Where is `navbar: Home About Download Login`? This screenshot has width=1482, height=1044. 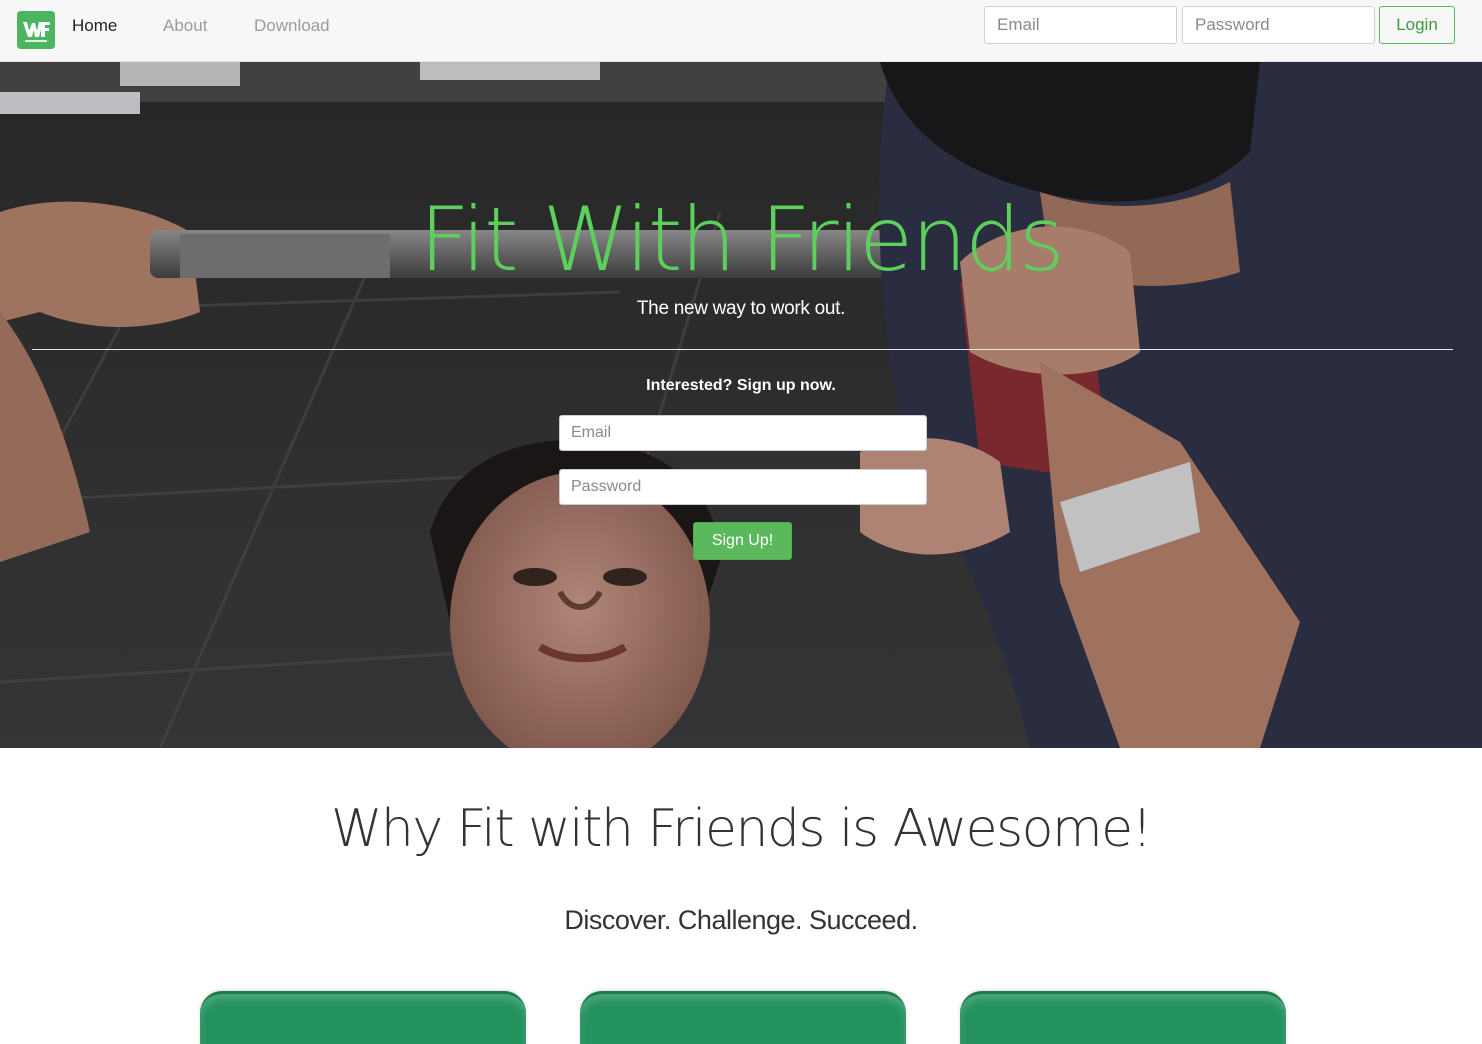
navbar: Home About Download Login is located at coordinates (741, 31).